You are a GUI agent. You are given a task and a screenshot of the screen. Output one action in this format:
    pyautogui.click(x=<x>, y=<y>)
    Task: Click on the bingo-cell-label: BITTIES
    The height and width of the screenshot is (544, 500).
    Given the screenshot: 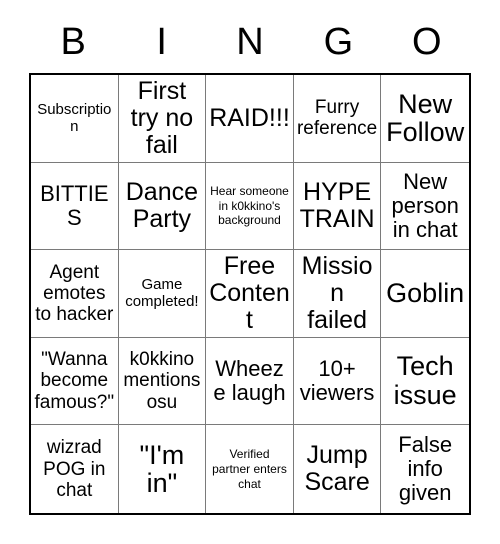 What is the action you would take?
    pyautogui.click(x=74, y=205)
    